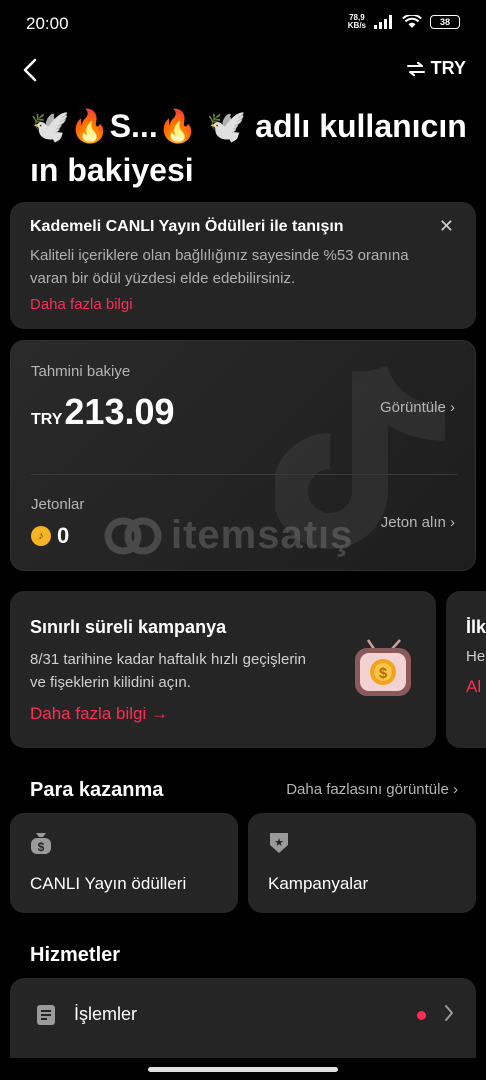  What do you see at coordinates (243, 24) in the screenshot?
I see `status-bar: 20:00 78,9 KB/s 38` at bounding box center [243, 24].